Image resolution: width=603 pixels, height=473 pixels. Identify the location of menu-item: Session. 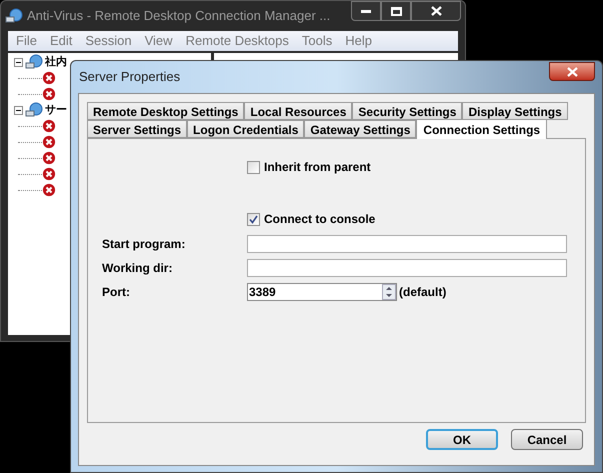
(108, 41).